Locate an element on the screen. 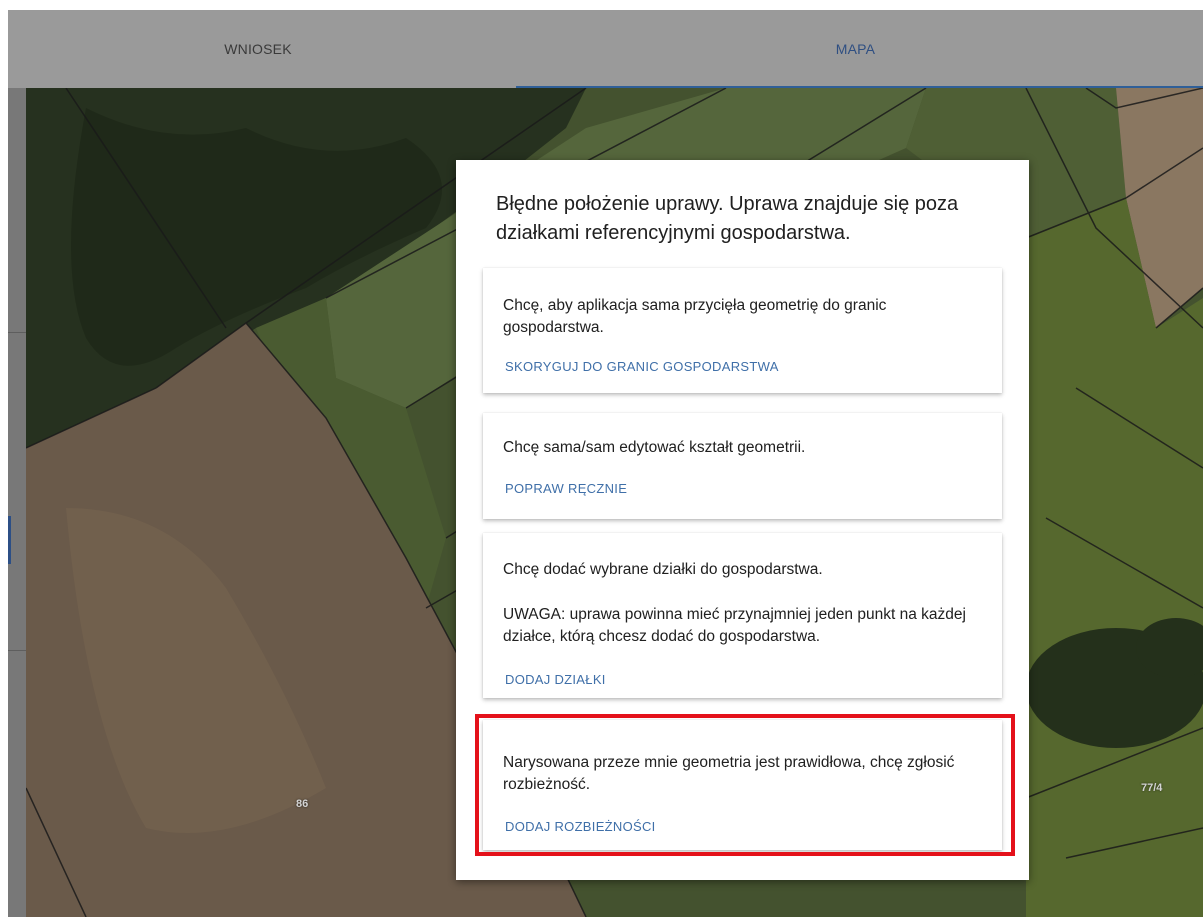  add-parcels-button: DODAJ DZIAŁKI is located at coordinates (555, 679).